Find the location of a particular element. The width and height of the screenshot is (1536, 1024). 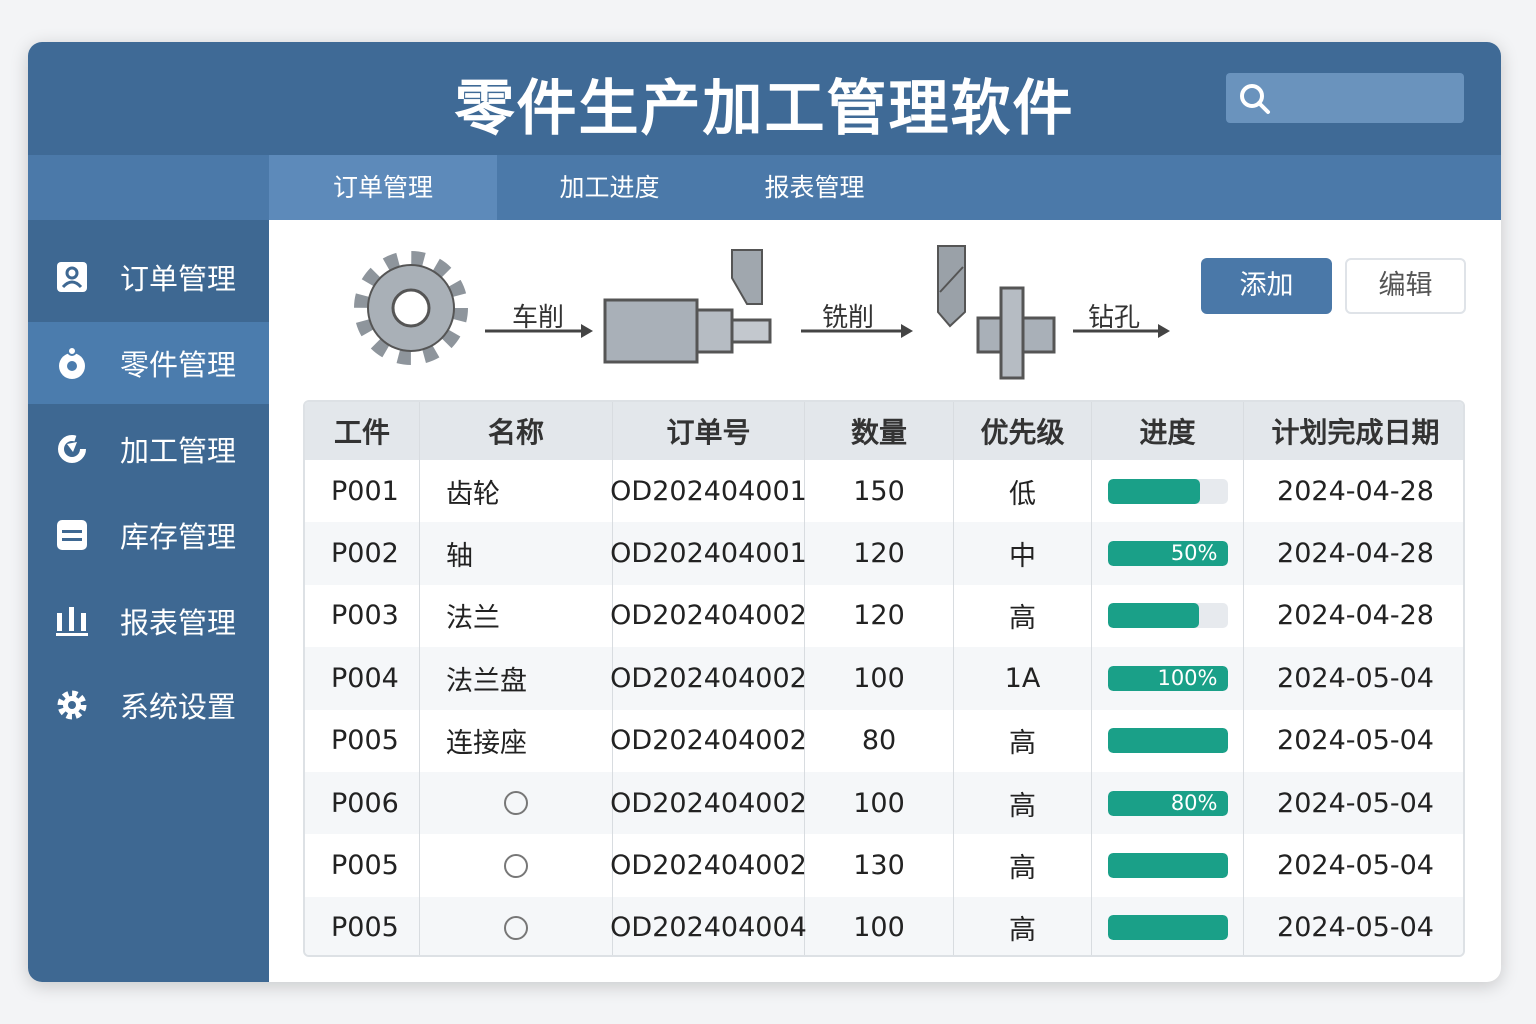

sidebar-item-settings: 系统设置 is located at coordinates (148, 705).